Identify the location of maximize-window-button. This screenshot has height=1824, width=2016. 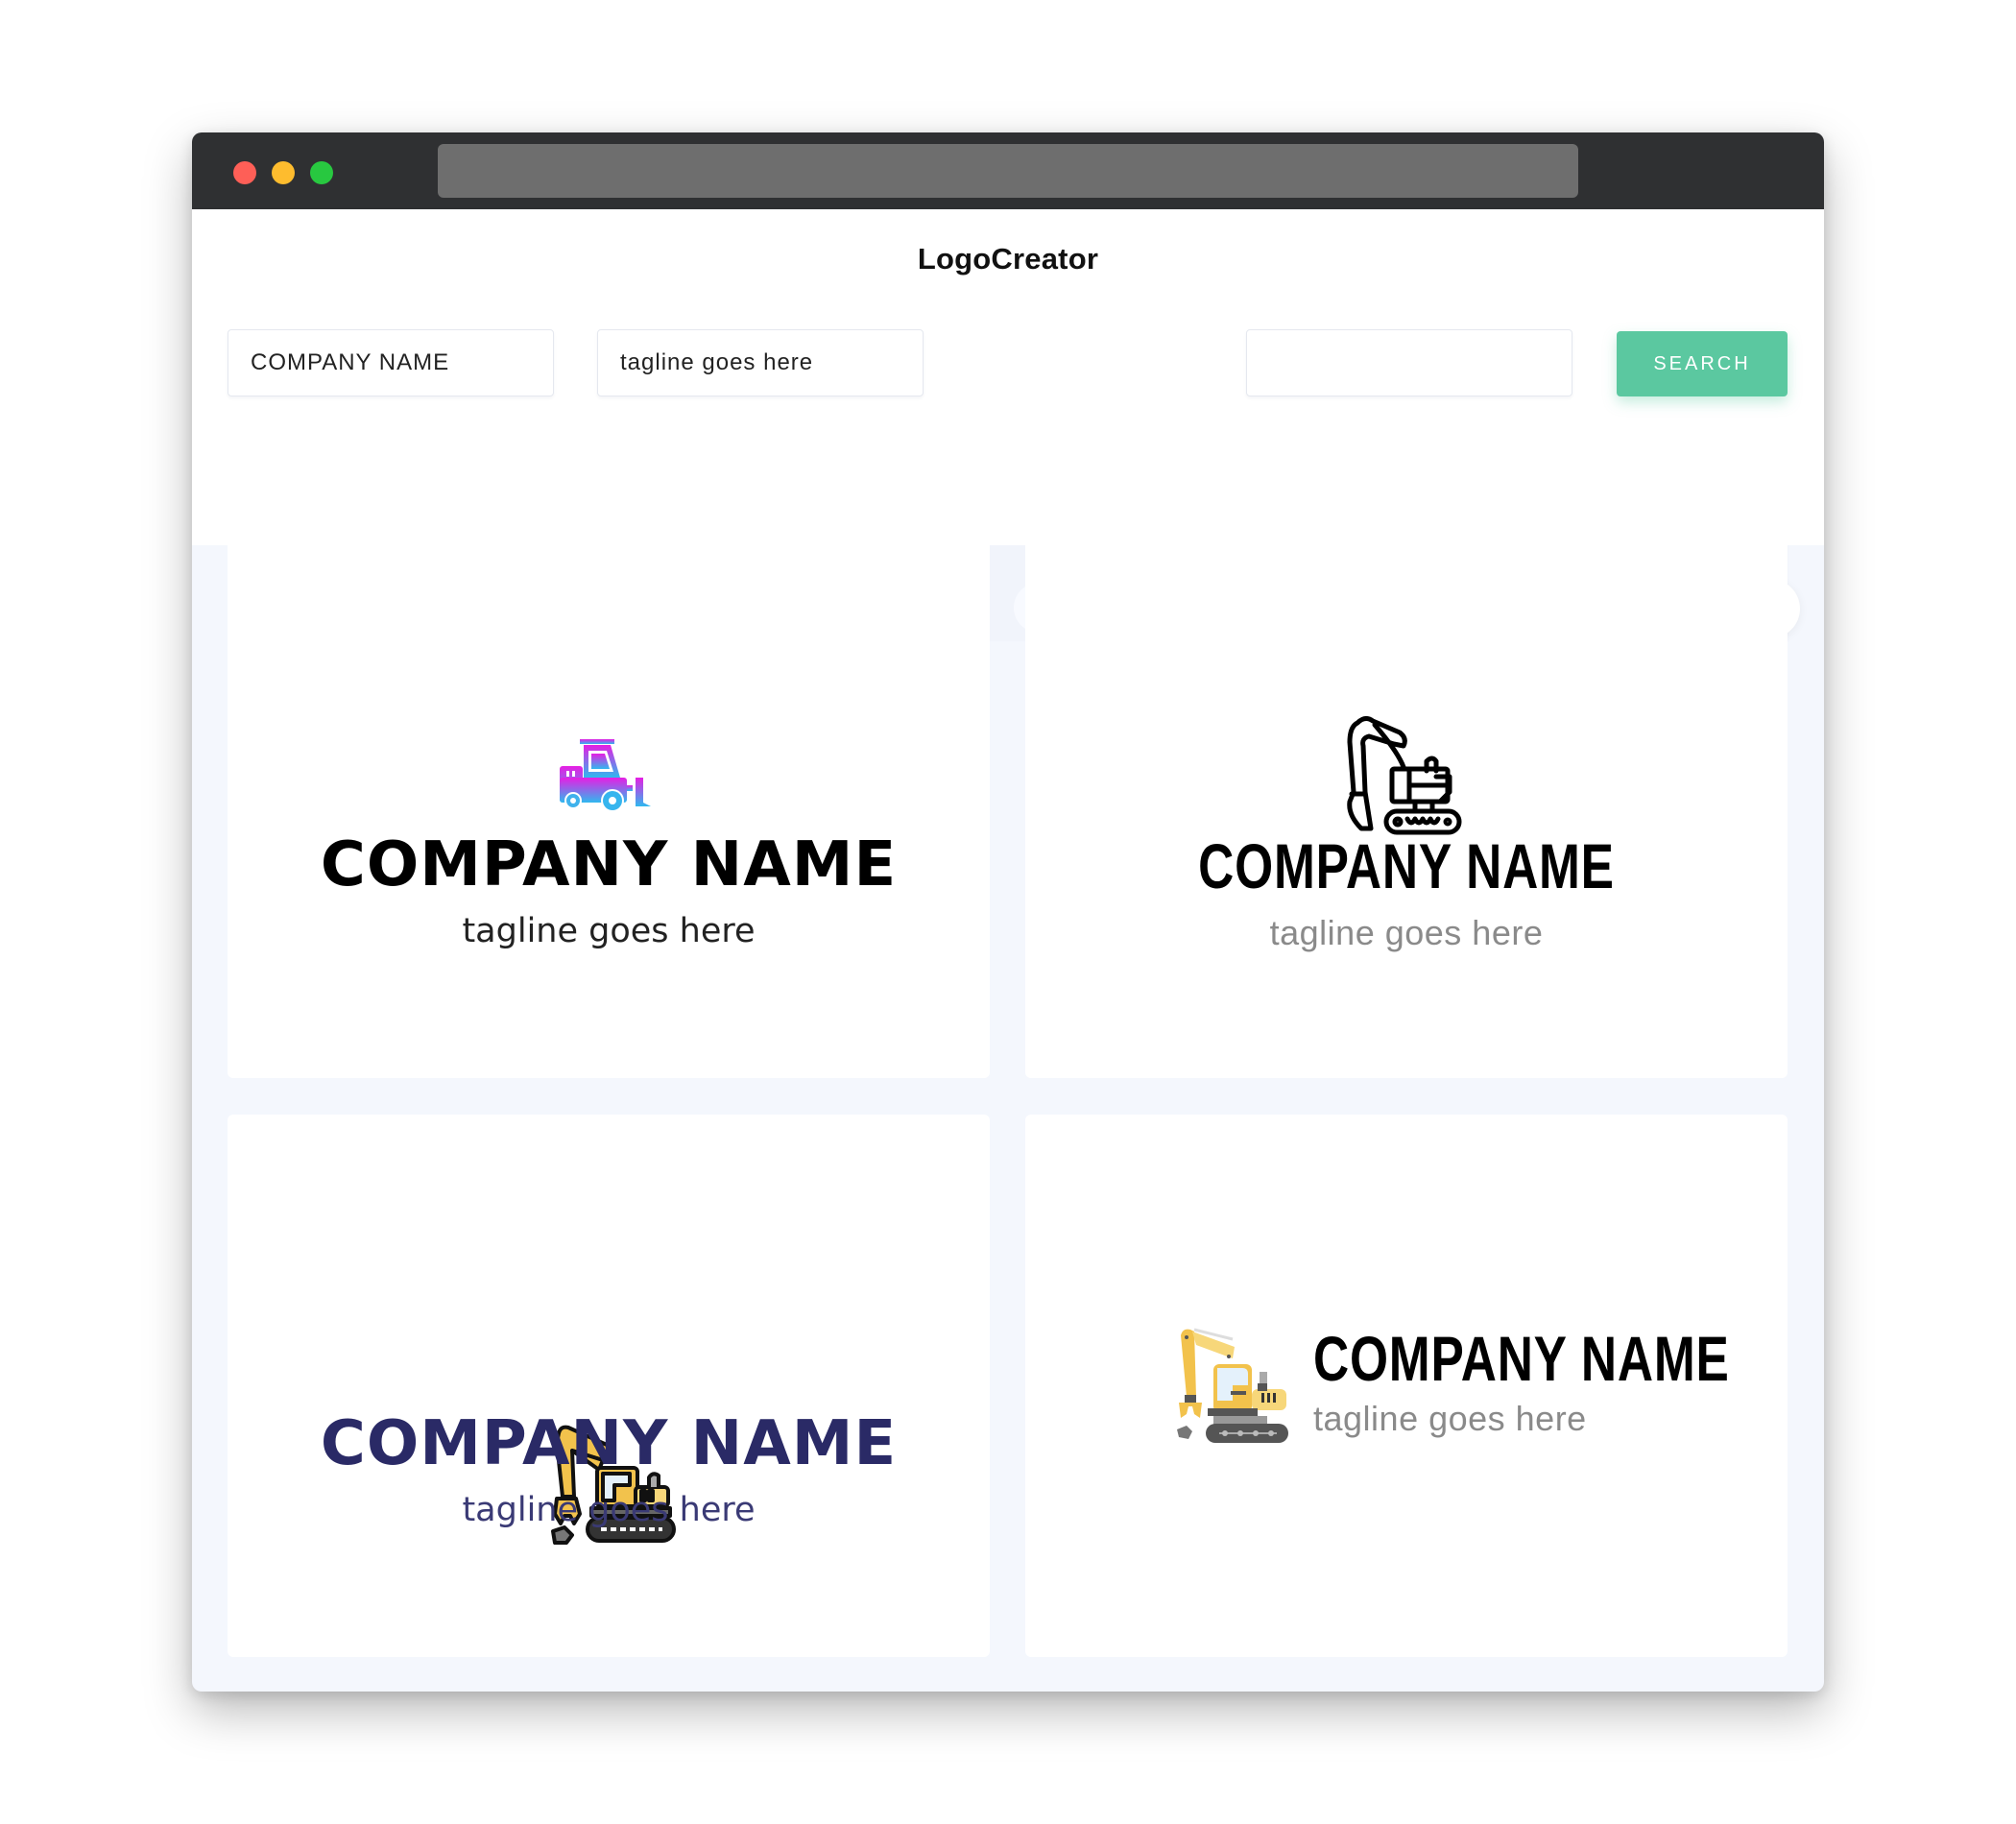
(321, 172).